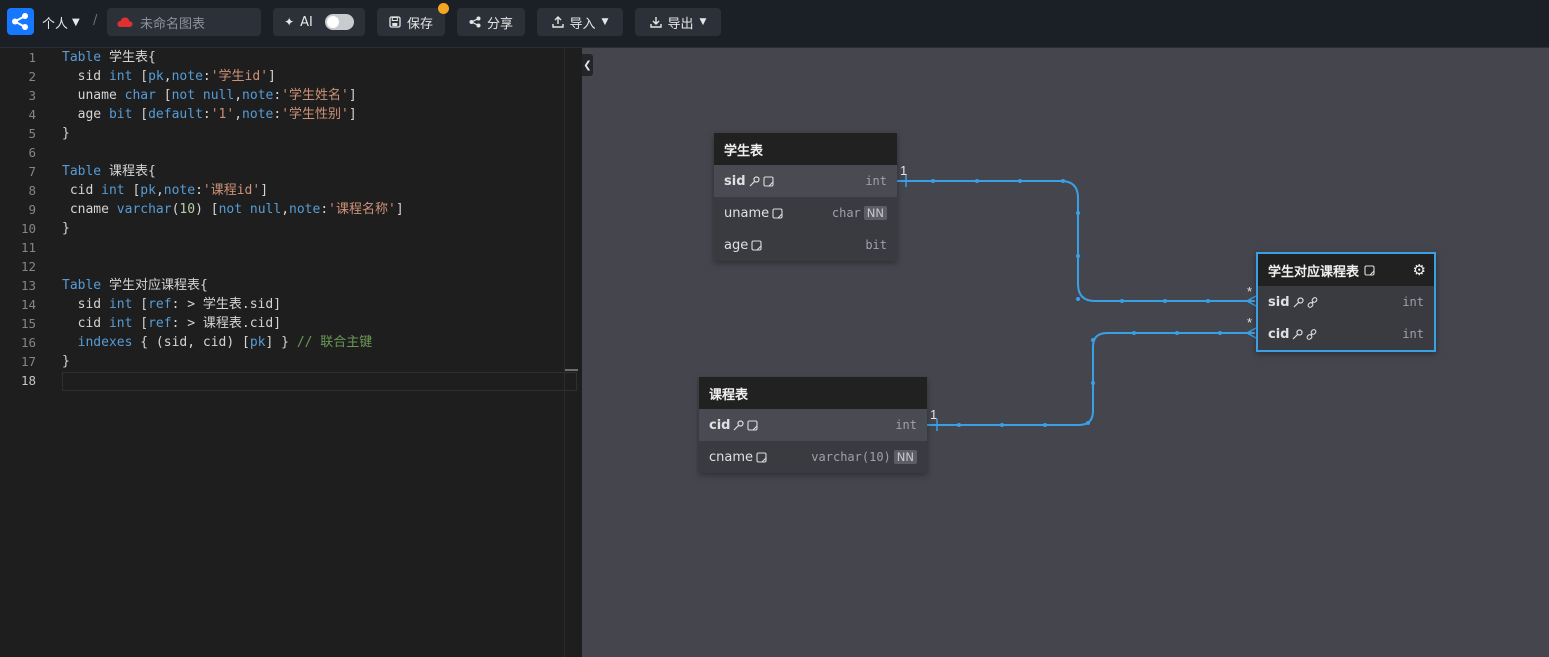 Image resolution: width=1549 pixels, height=657 pixels. What do you see at coordinates (678, 22) in the screenshot?
I see `export-button: 导出 ▼` at bounding box center [678, 22].